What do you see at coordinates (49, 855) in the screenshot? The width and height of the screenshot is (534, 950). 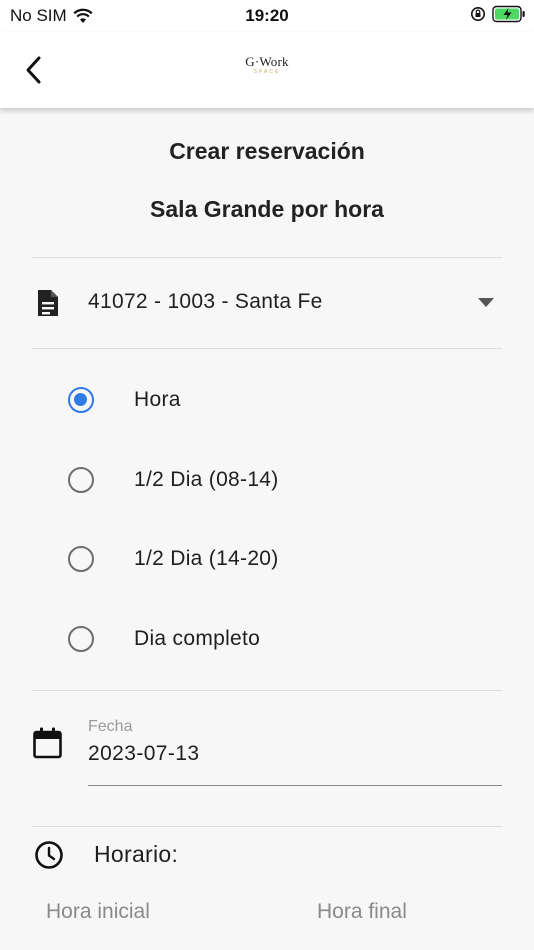 I see `clock-icon` at bounding box center [49, 855].